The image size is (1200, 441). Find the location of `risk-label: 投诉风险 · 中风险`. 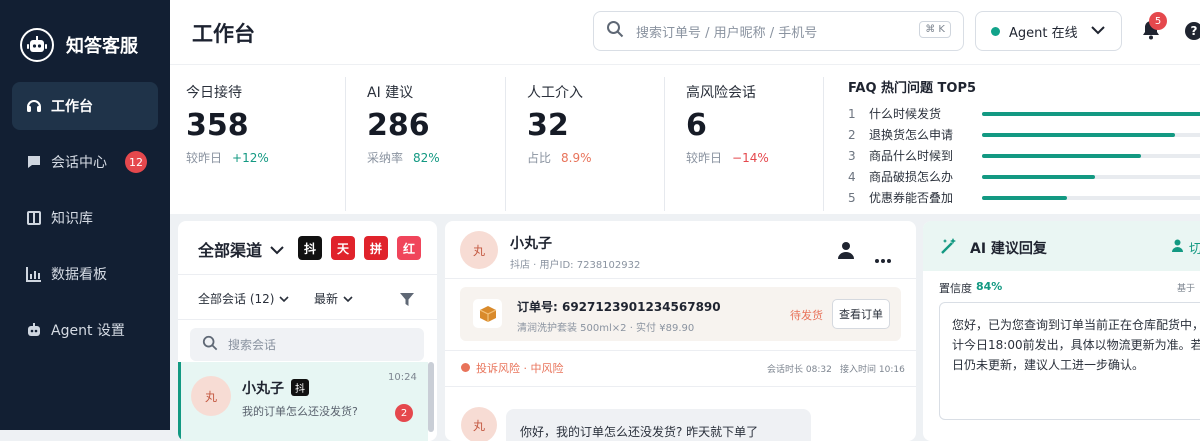

risk-label: 投诉风险 · 中风险 is located at coordinates (520, 368).